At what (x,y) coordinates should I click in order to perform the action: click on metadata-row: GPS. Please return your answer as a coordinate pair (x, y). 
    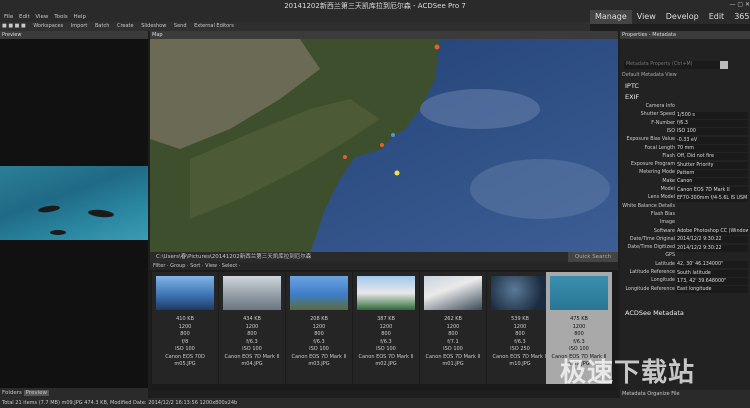
    Looking at the image, I should click on (685, 256).